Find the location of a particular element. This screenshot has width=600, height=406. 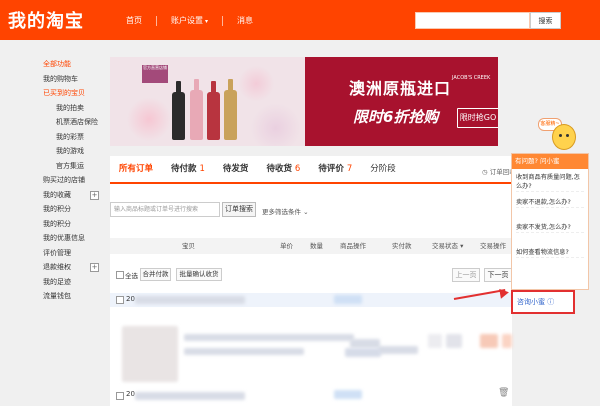

tab-staged: 分阶段 is located at coordinates (383, 169).